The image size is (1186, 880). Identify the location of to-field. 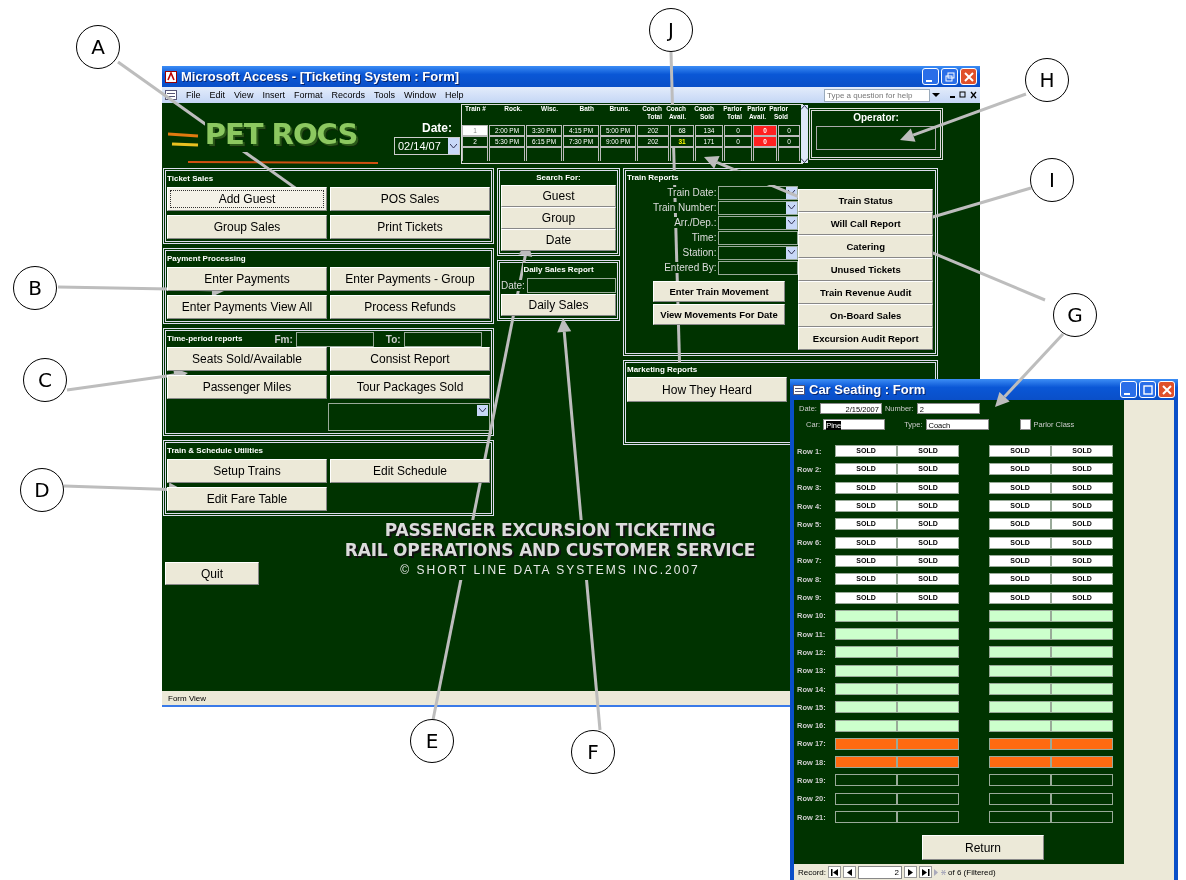
(442, 339).